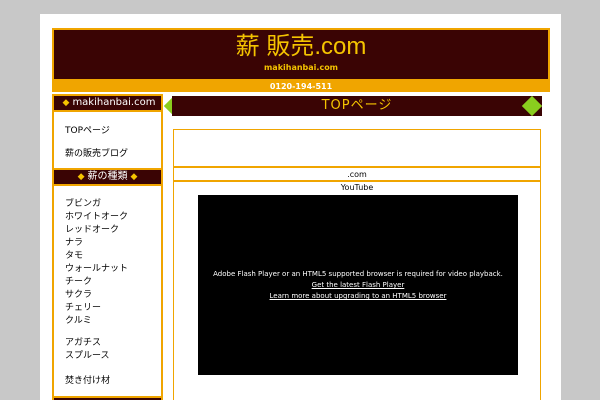 This screenshot has width=600, height=400. I want to click on sidebar-item-top: TOPページ, so click(87, 129).